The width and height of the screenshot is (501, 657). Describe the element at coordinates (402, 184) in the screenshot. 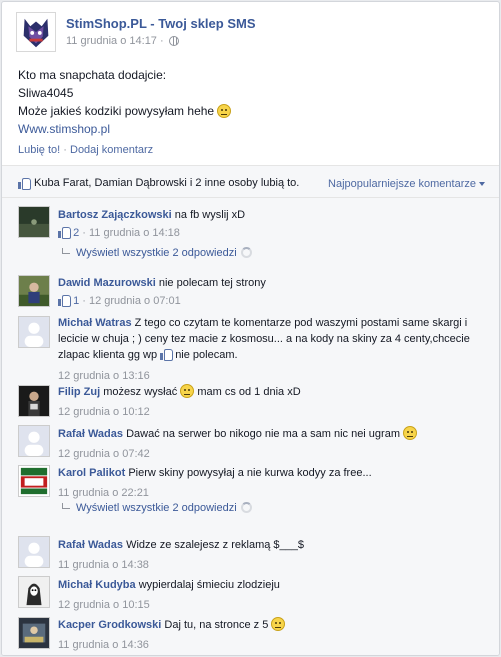

I see `sort-label: Najpopularniejsze komentarze` at that location.